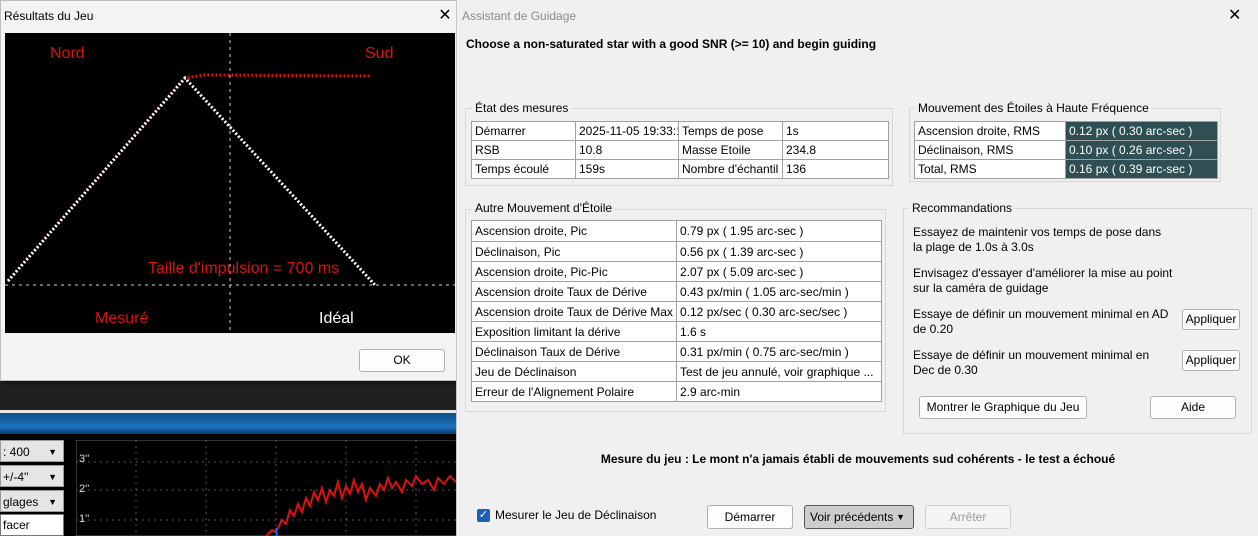 This screenshot has width=1258, height=536. I want to click on help-button: Aide, so click(1193, 407).